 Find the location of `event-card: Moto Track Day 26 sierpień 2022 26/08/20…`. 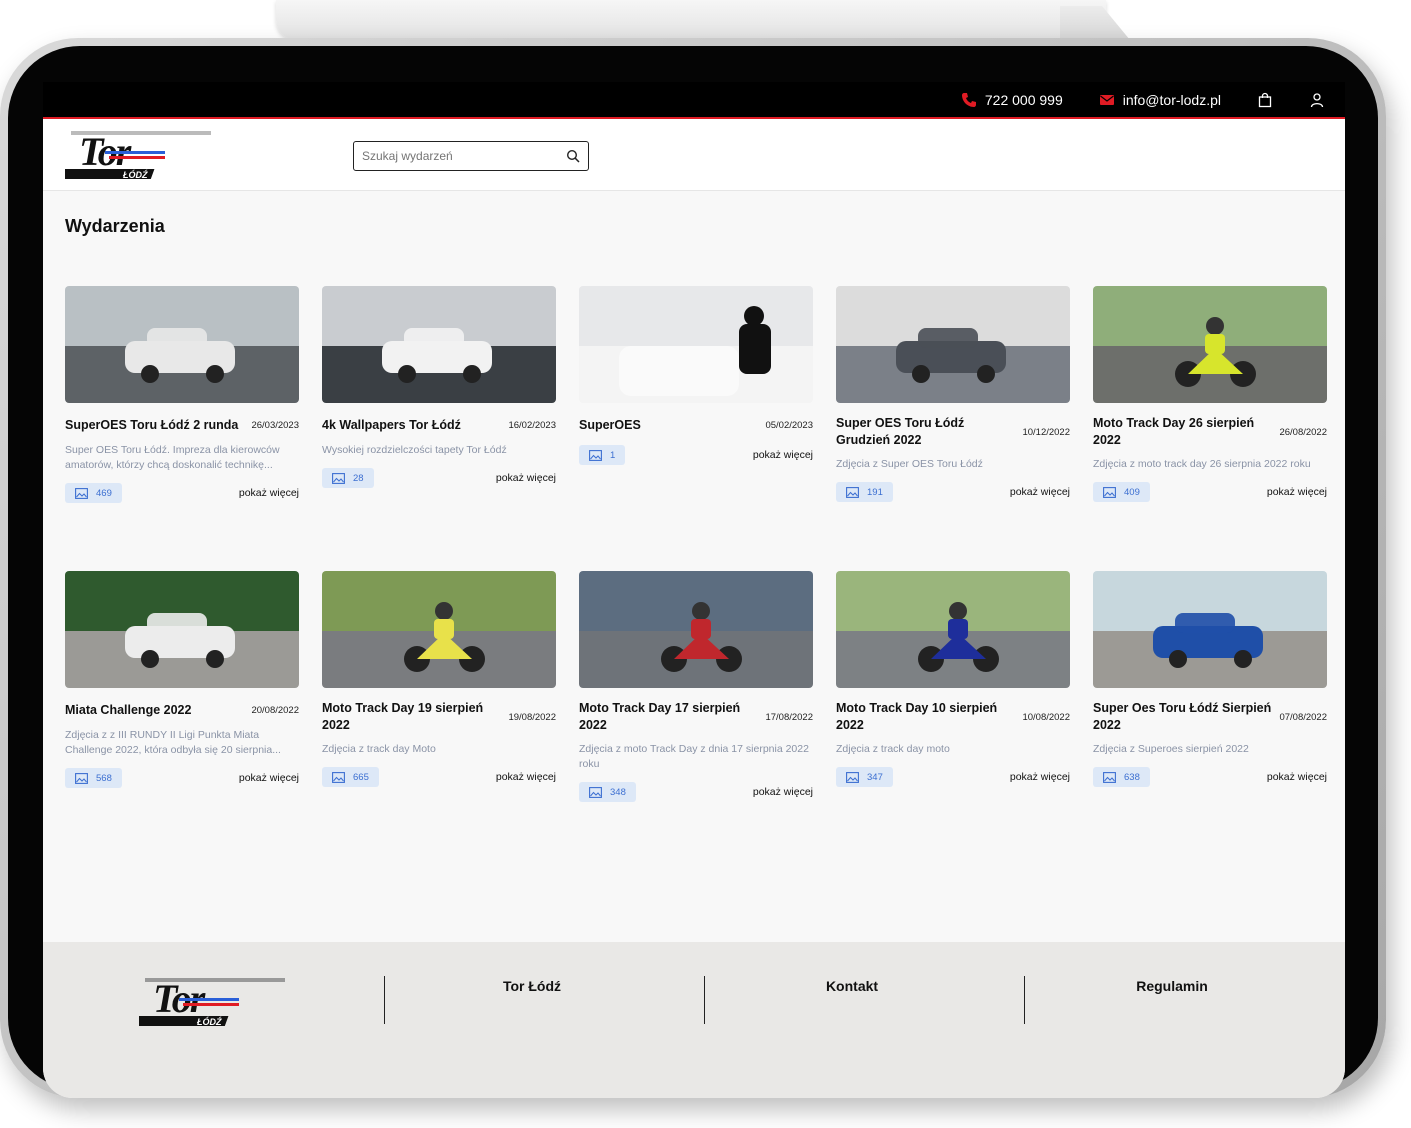

event-card: Moto Track Day 26 sierpień 2022 26/08/20… is located at coordinates (1210, 428).